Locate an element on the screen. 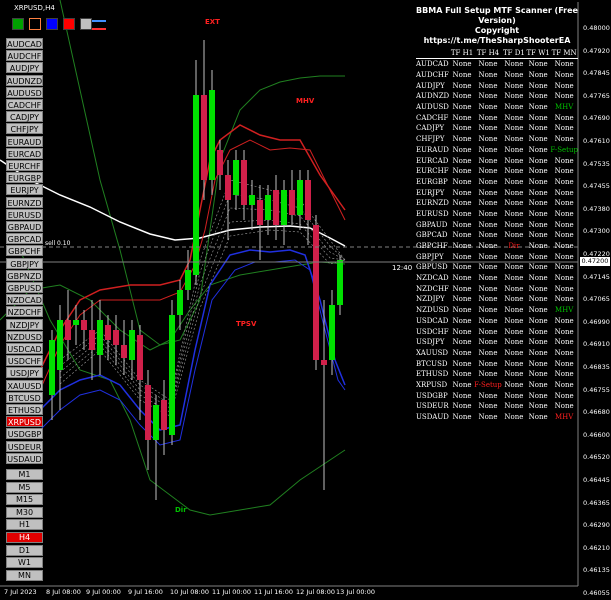 This screenshot has width=611, height=600. symbol-button-nzdjpy: NZDJPY is located at coordinates (24, 324).